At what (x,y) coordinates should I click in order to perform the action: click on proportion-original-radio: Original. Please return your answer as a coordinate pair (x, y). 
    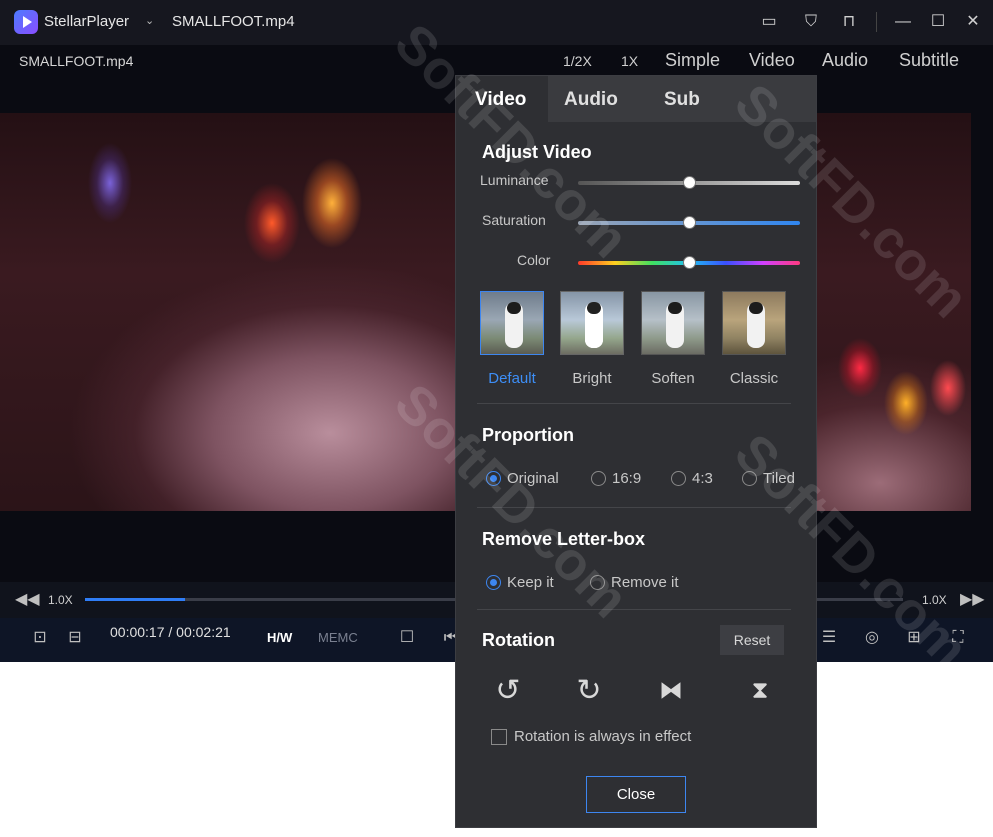
    Looking at the image, I should click on (522, 478).